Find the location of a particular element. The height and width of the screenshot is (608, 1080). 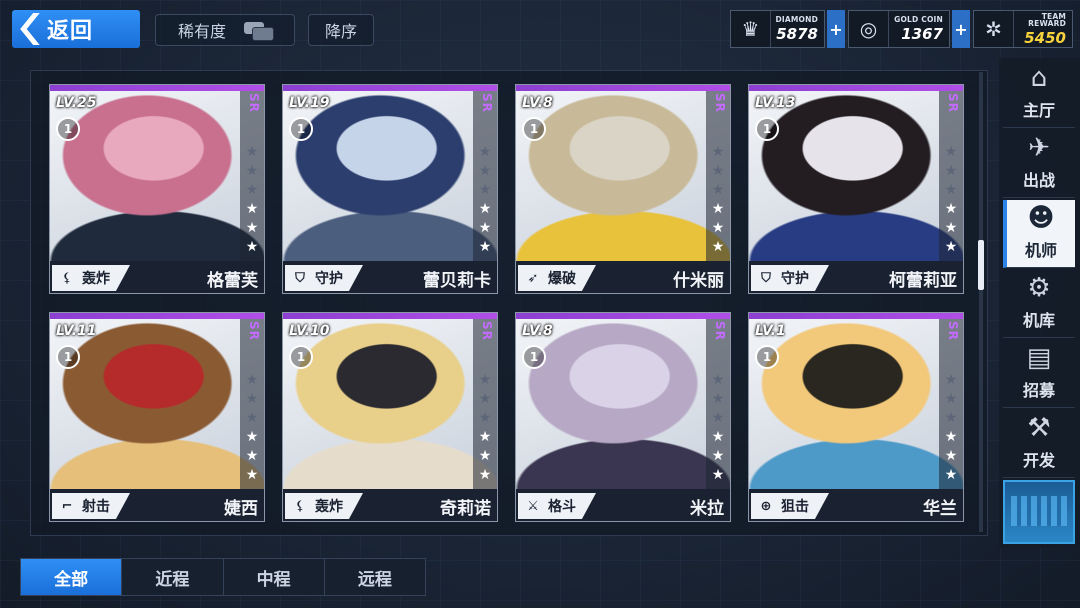

range-filter-tabs: 全部 近程 中程 远程 is located at coordinates (223, 577).